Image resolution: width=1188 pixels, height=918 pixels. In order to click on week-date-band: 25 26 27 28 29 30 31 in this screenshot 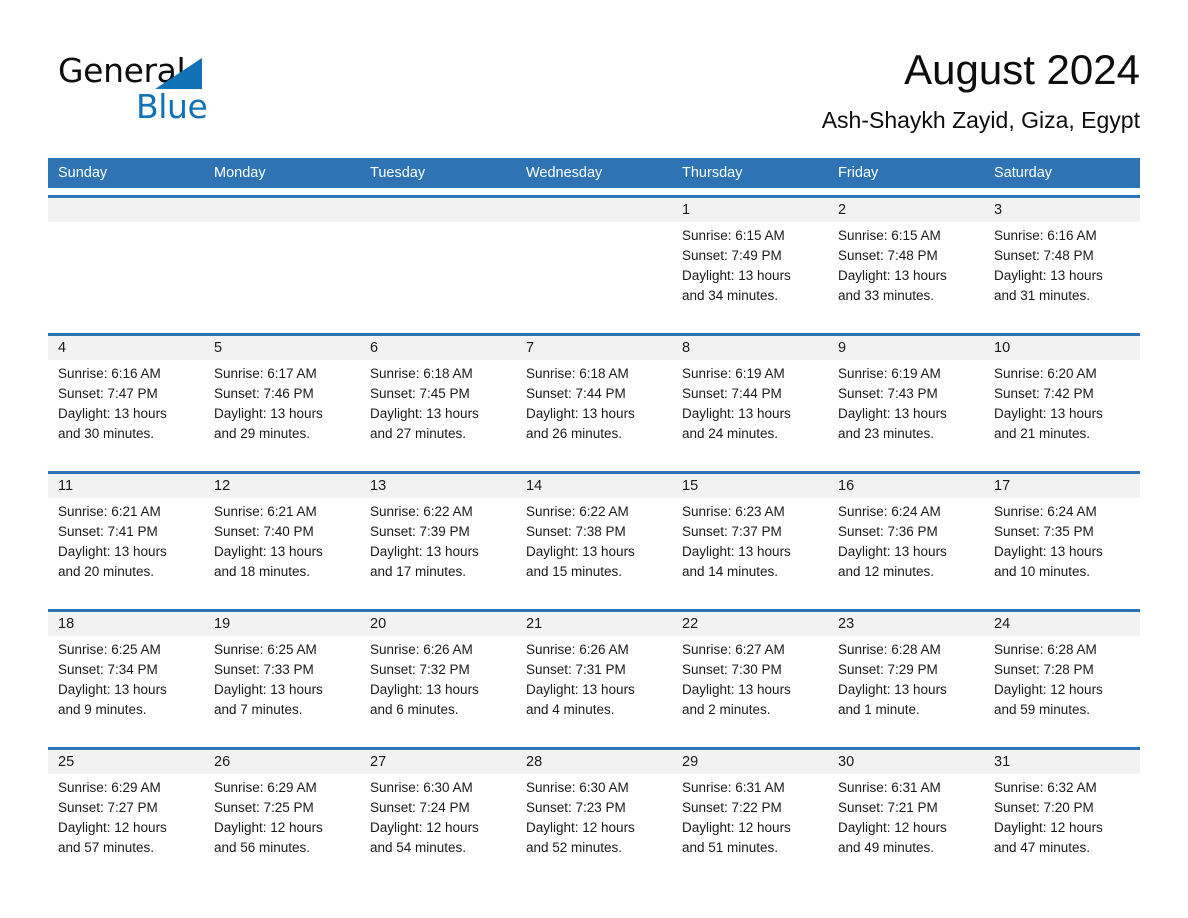, I will do `click(594, 762)`.